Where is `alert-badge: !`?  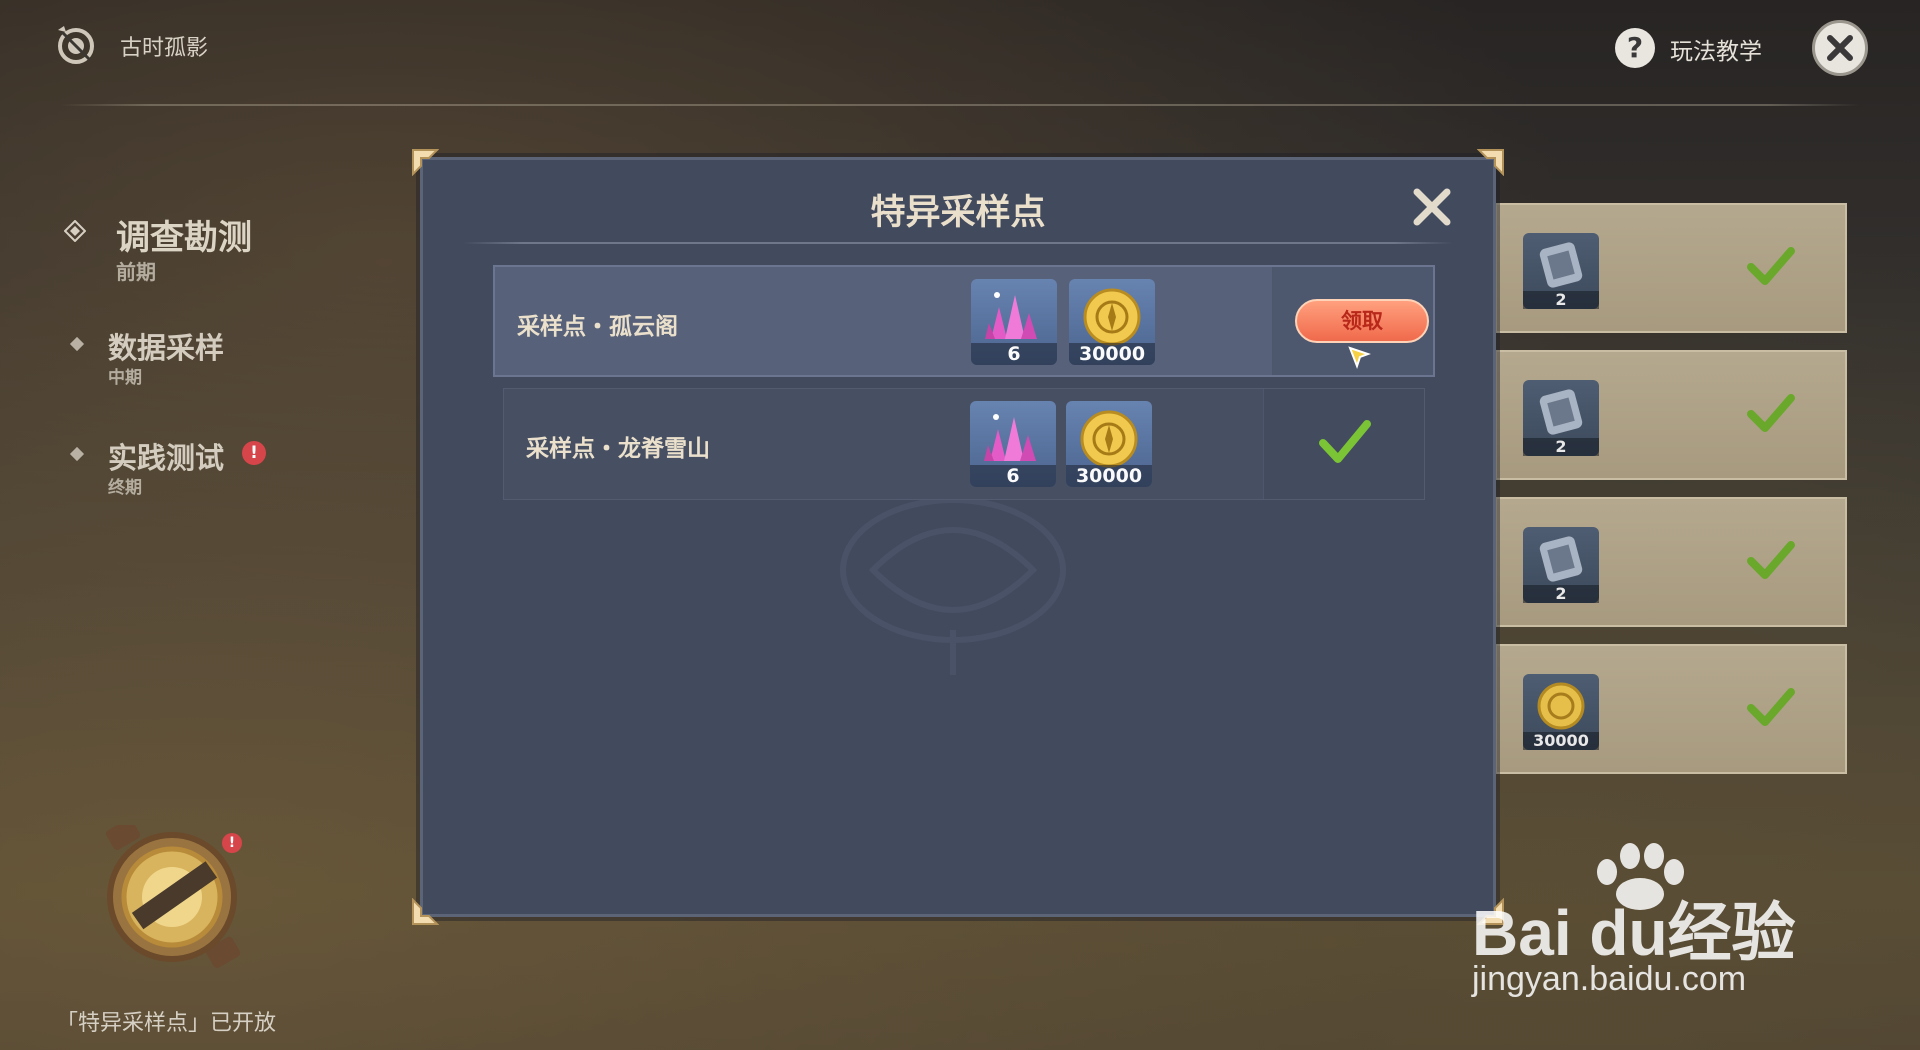
alert-badge: ! is located at coordinates (254, 453).